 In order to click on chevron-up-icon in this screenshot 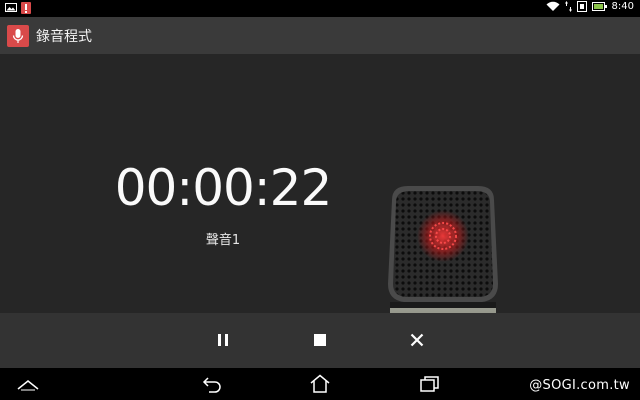, I will do `click(28, 385)`.